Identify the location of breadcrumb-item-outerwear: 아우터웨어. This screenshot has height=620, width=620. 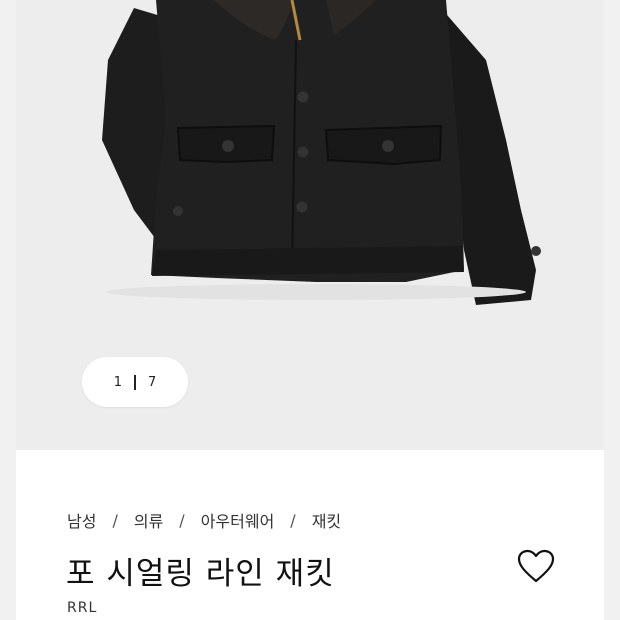
(238, 520).